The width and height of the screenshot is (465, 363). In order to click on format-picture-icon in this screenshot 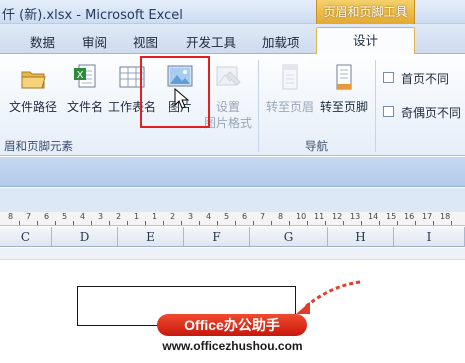, I will do `click(228, 76)`.